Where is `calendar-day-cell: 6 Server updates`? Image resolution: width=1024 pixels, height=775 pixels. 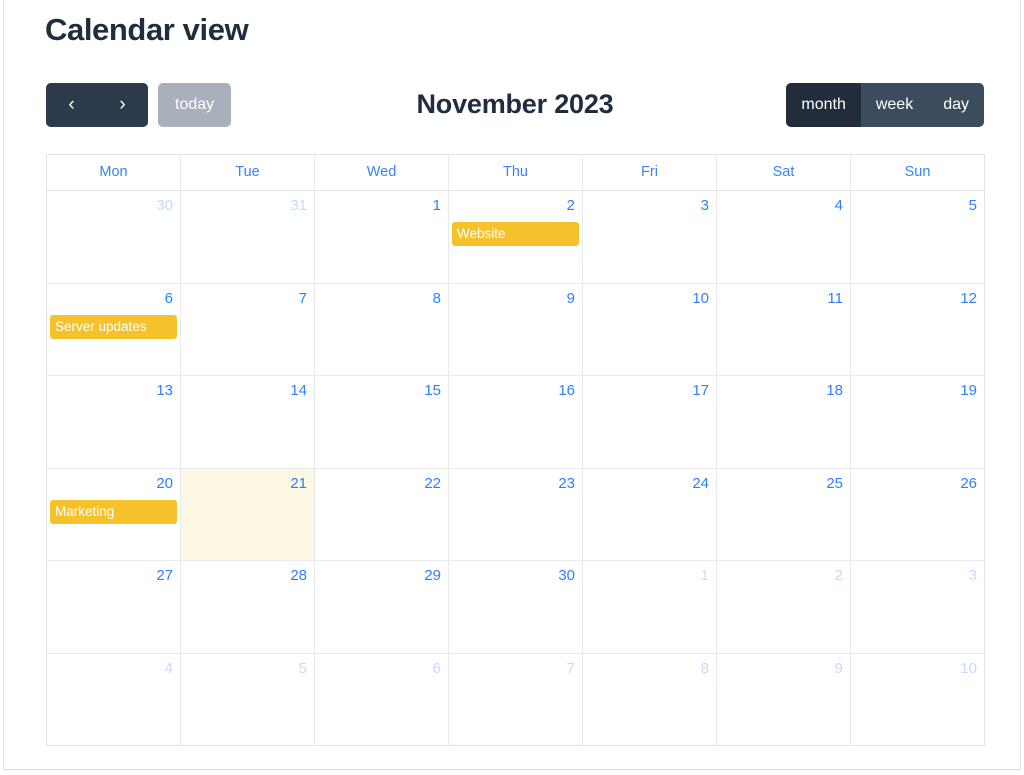 calendar-day-cell: 6 Server updates is located at coordinates (114, 329).